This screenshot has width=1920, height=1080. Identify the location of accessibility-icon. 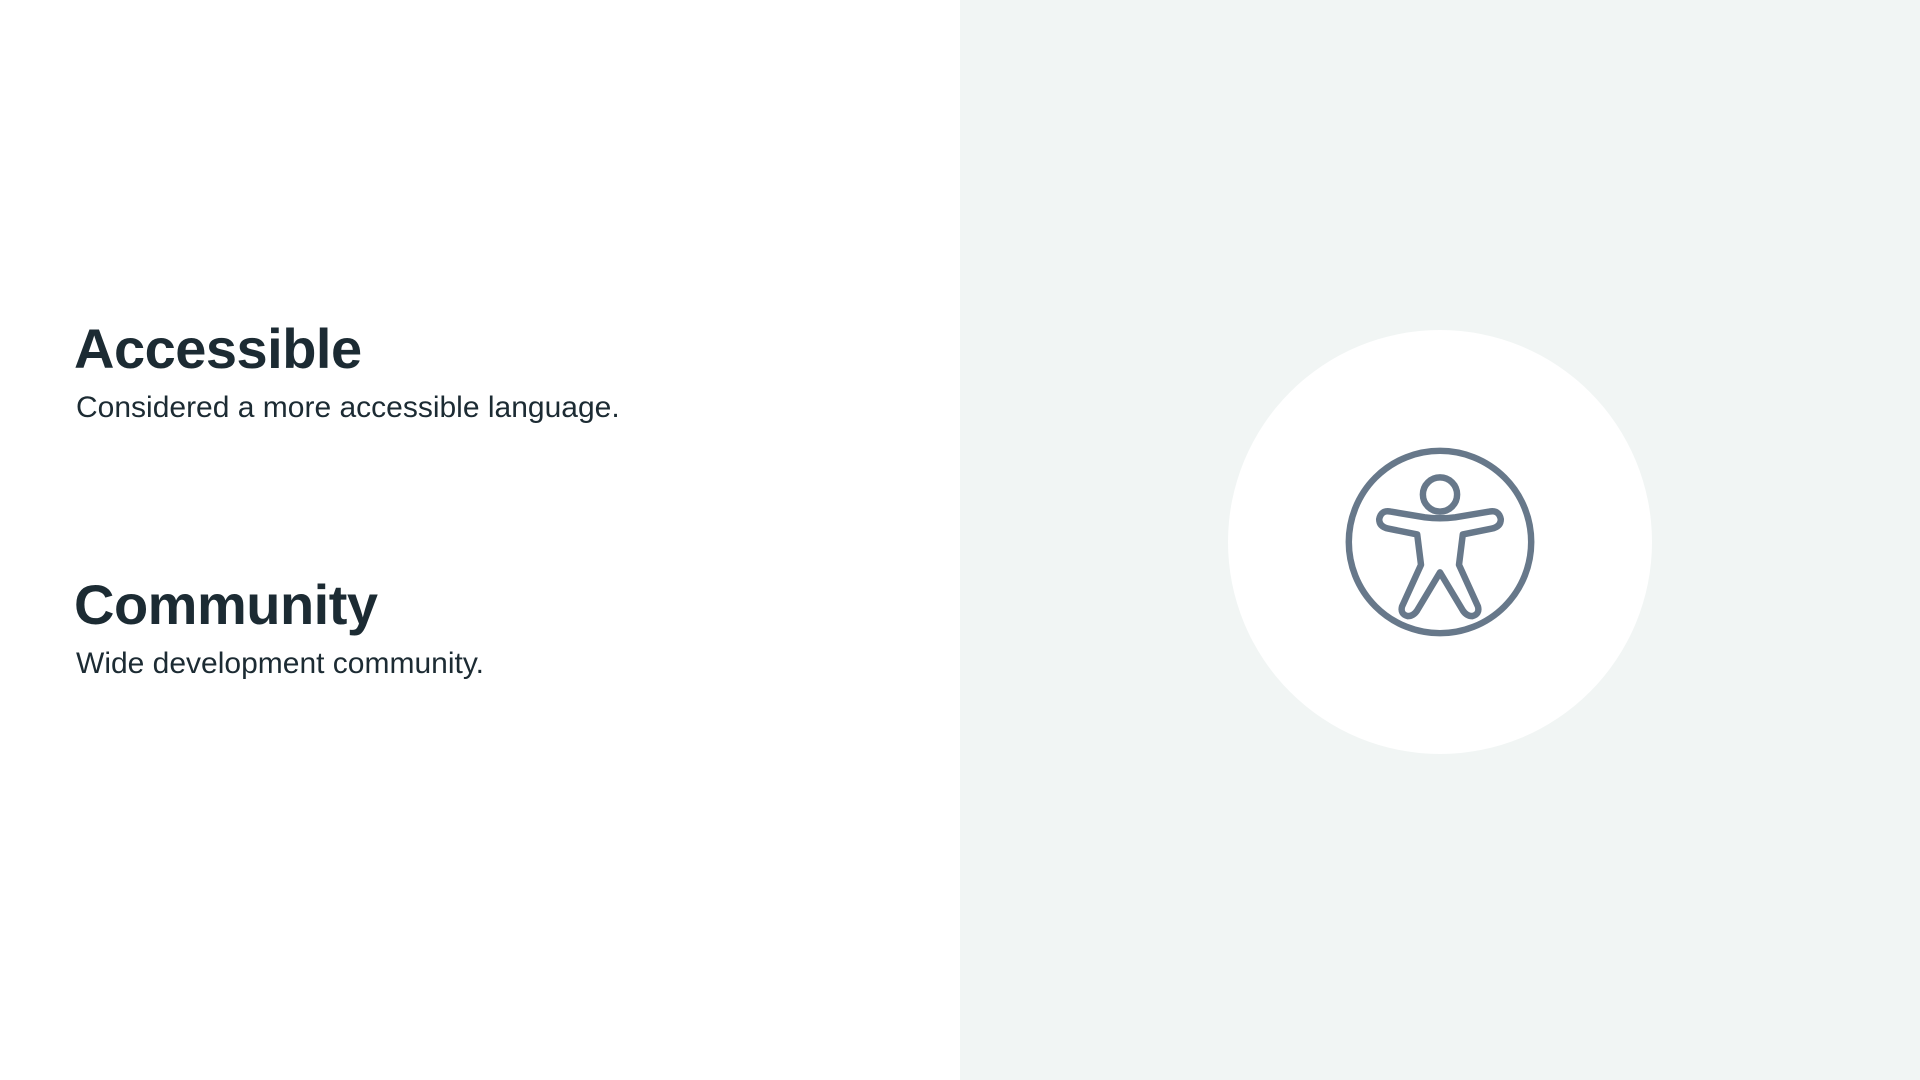
(1440, 542).